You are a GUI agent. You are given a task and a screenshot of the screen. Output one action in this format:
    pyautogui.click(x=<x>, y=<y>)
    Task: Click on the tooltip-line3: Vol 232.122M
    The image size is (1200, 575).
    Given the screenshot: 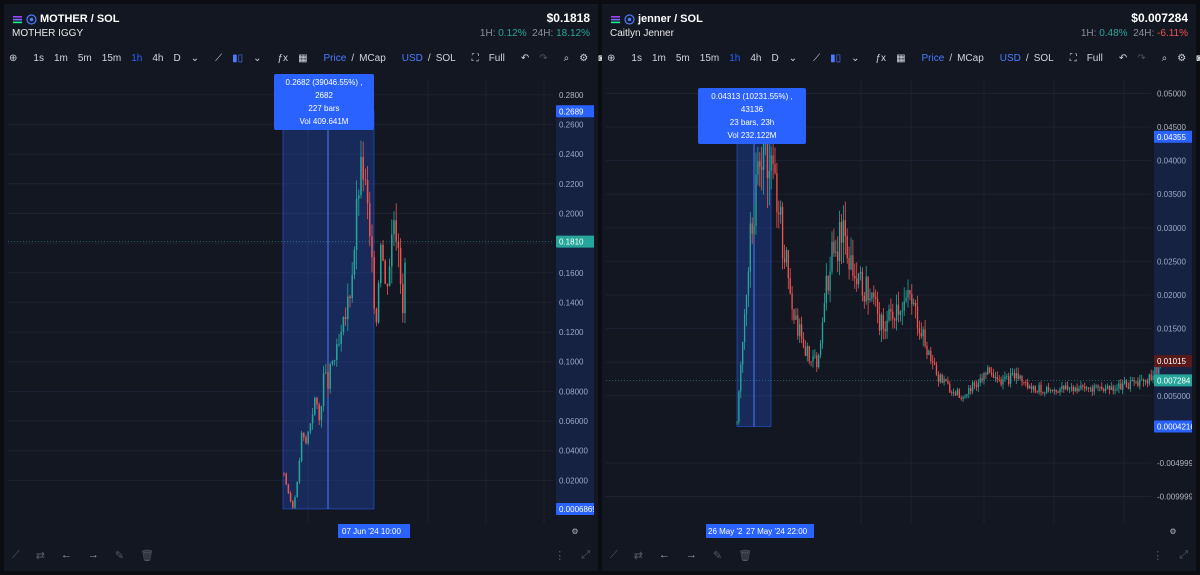 What is the action you would take?
    pyautogui.click(x=752, y=135)
    